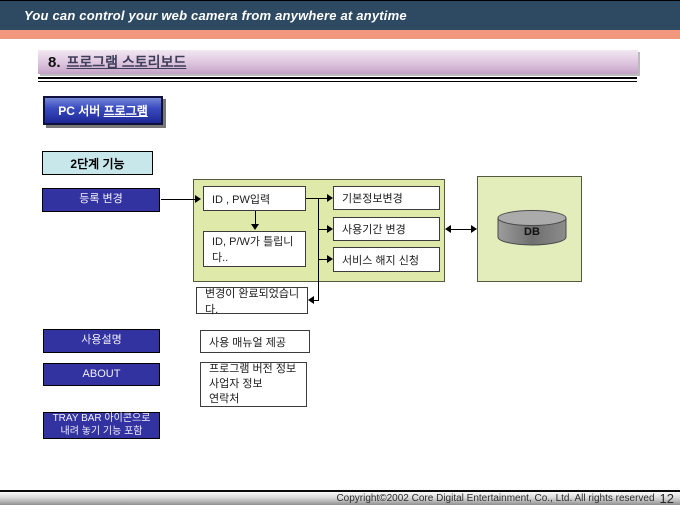  I want to click on pc-server-program-label: PC 서버 프로그램, so click(103, 111).